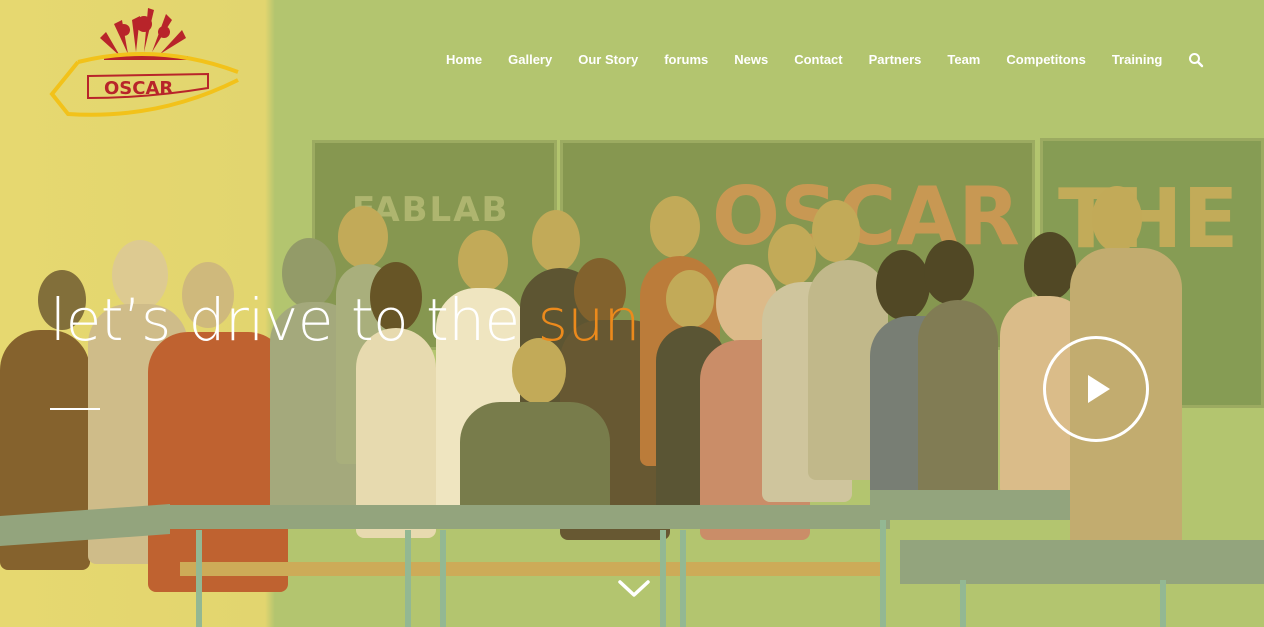 This screenshot has height=627, width=1264. I want to click on nav-forums: forums, so click(686, 60).